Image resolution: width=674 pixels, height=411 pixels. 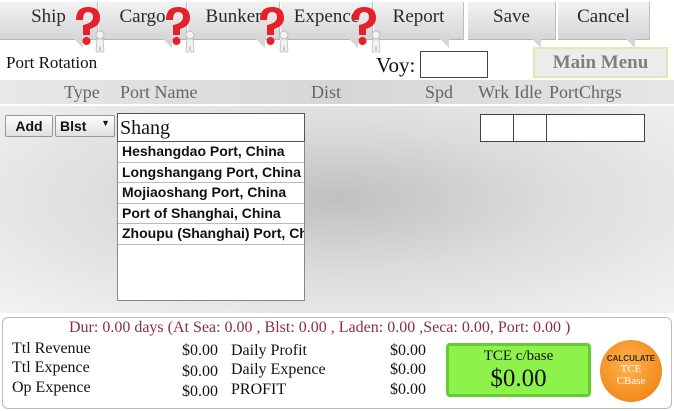 I want to click on tce-value: $0.00, so click(x=518, y=378).